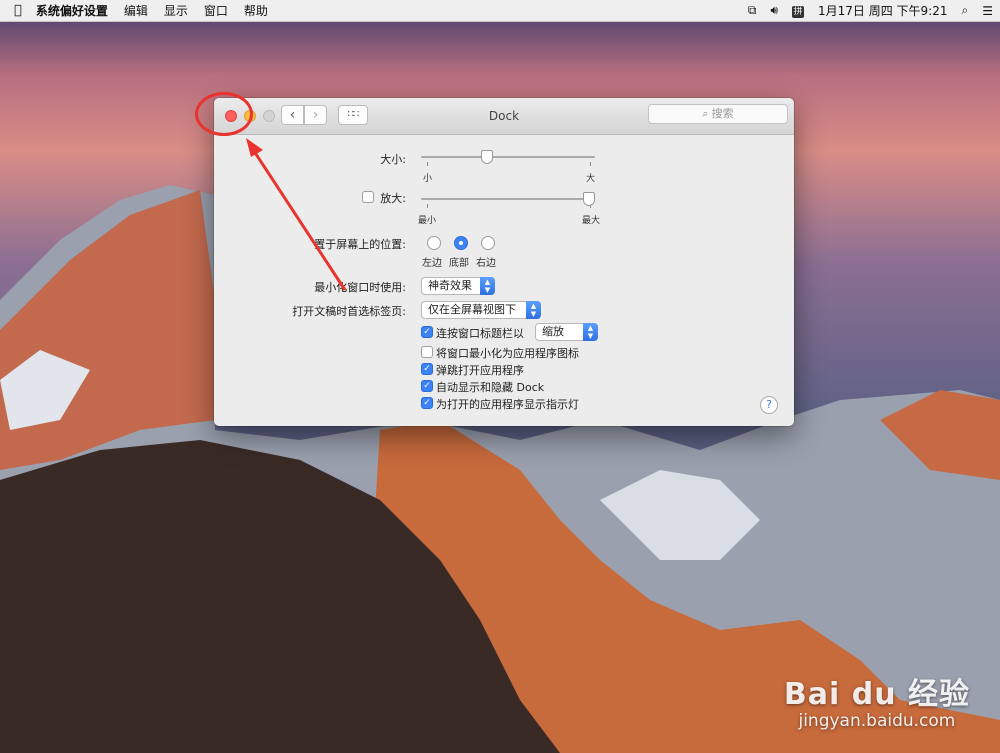 The image size is (1000, 753). What do you see at coordinates (882, 10) in the screenshot?
I see `clock: 1月17日 周四 下午9:21` at bounding box center [882, 10].